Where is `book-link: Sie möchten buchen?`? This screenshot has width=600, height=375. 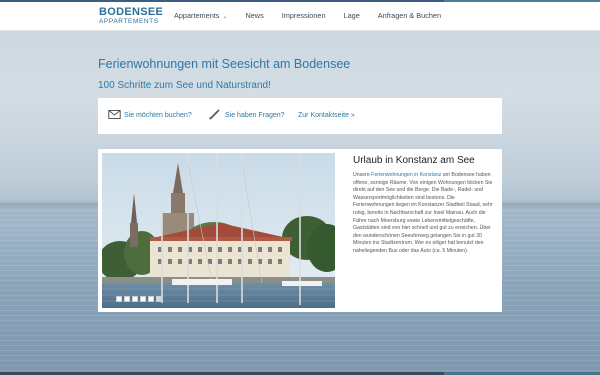 book-link: Sie möchten buchen? is located at coordinates (158, 115).